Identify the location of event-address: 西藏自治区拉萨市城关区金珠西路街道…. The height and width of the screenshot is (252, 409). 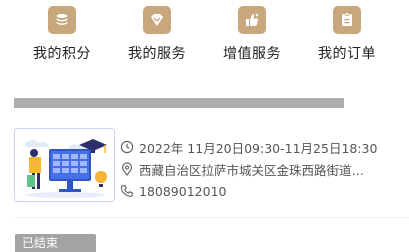
(252, 170).